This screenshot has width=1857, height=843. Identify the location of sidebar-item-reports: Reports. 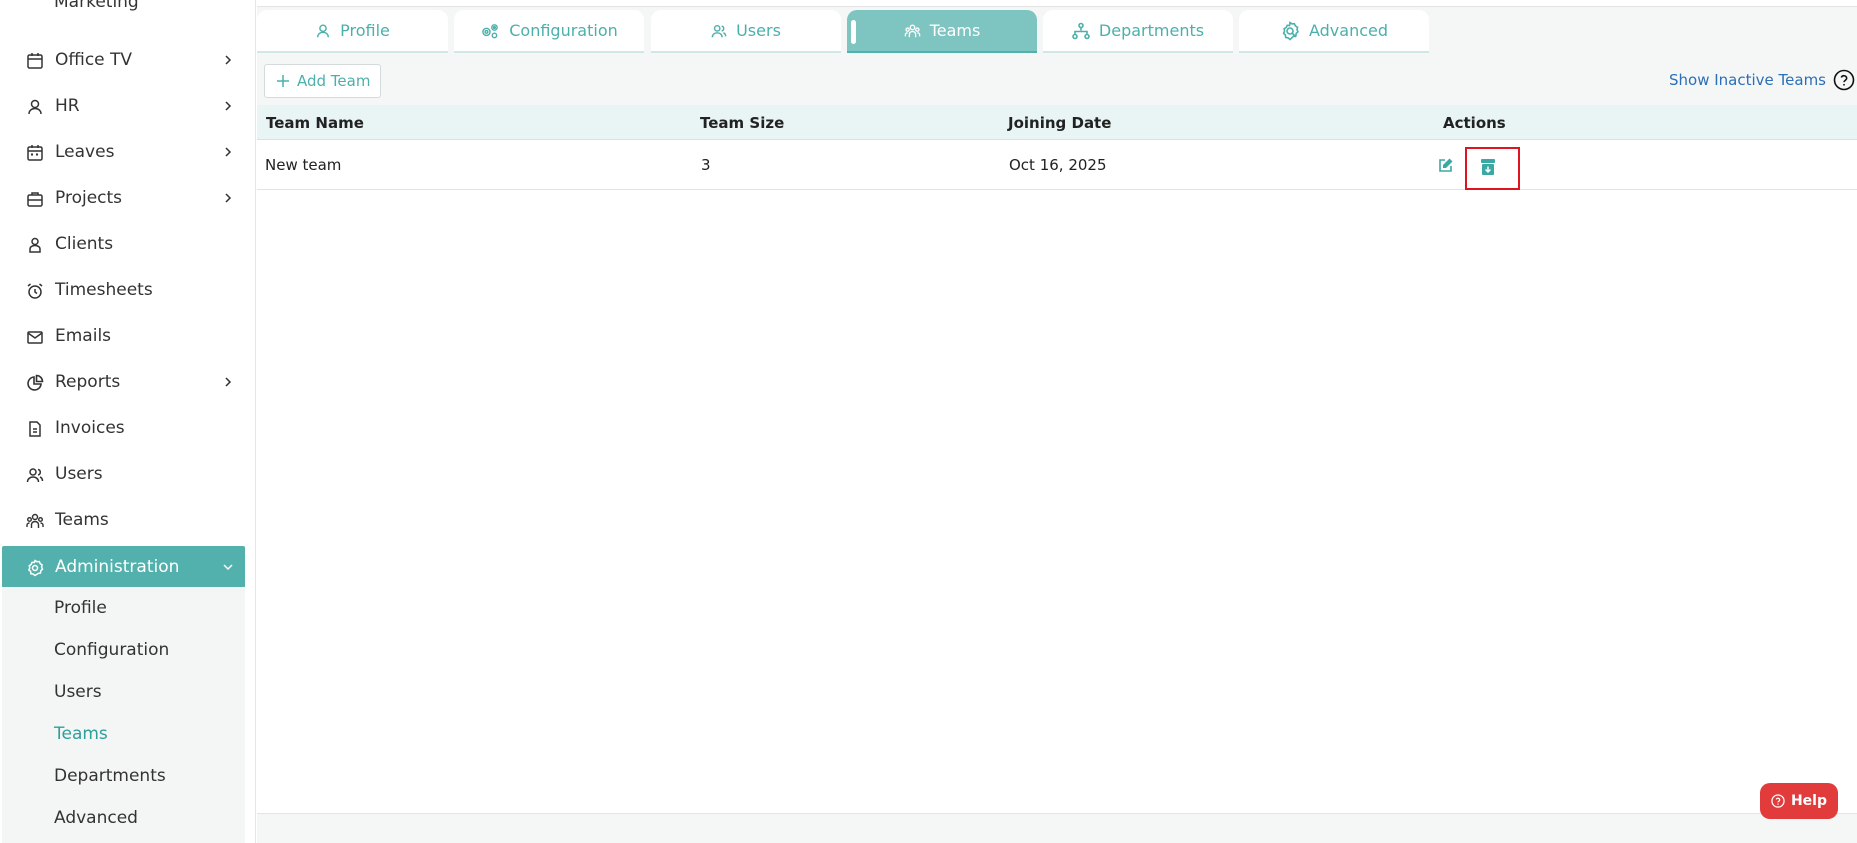
(123, 382).